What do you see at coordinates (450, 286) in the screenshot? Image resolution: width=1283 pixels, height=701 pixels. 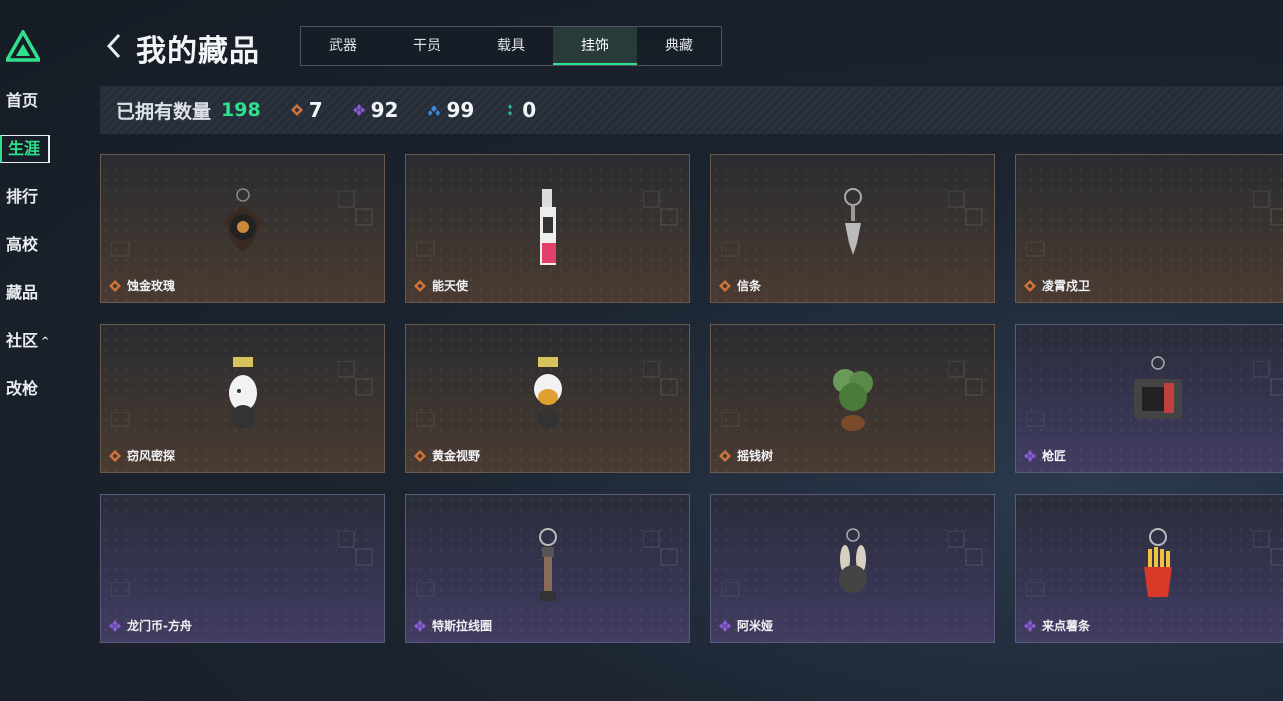 I see `charm-card-label: 能天使` at bounding box center [450, 286].